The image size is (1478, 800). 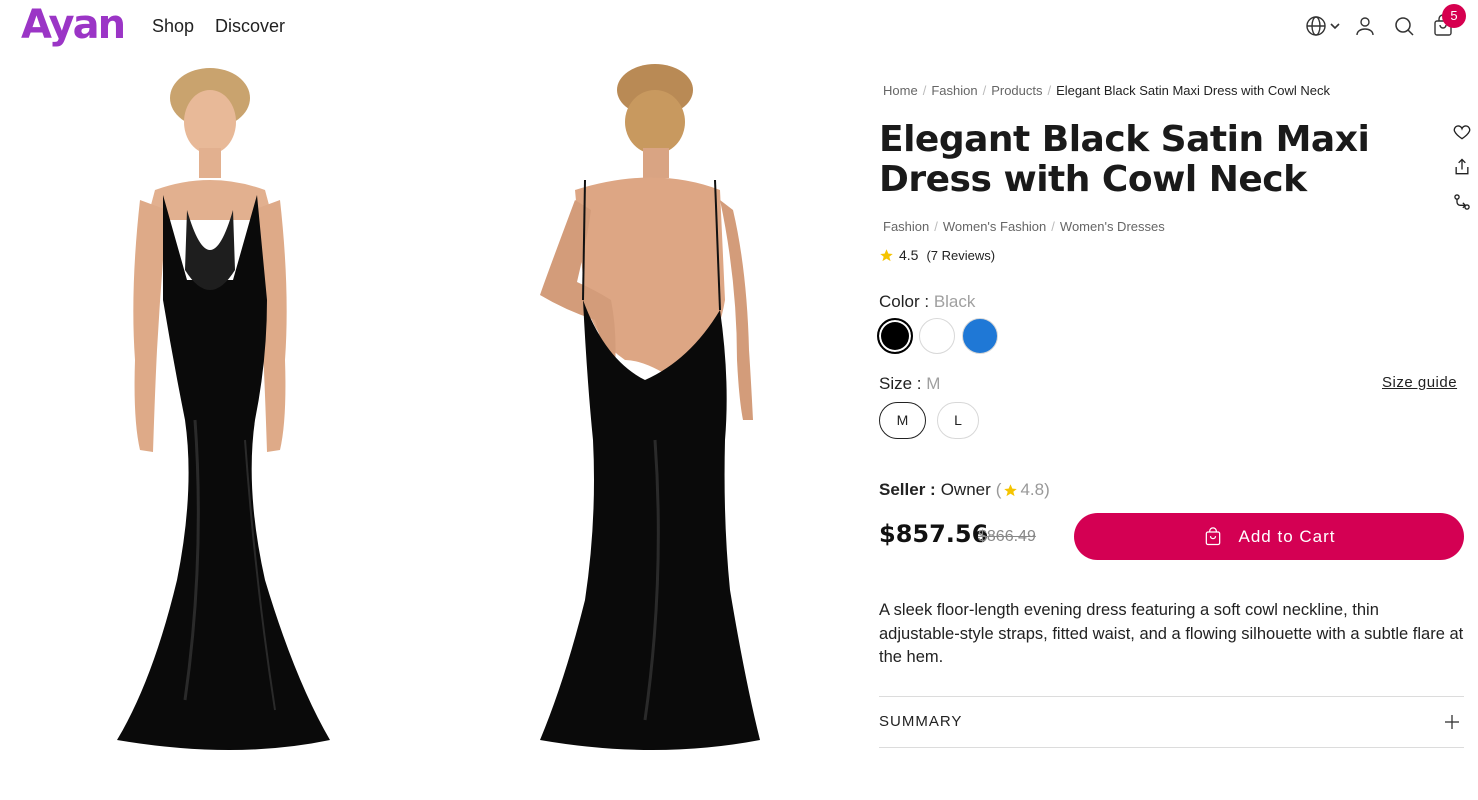 I want to click on color-selected-value: Black, so click(x=954, y=301).